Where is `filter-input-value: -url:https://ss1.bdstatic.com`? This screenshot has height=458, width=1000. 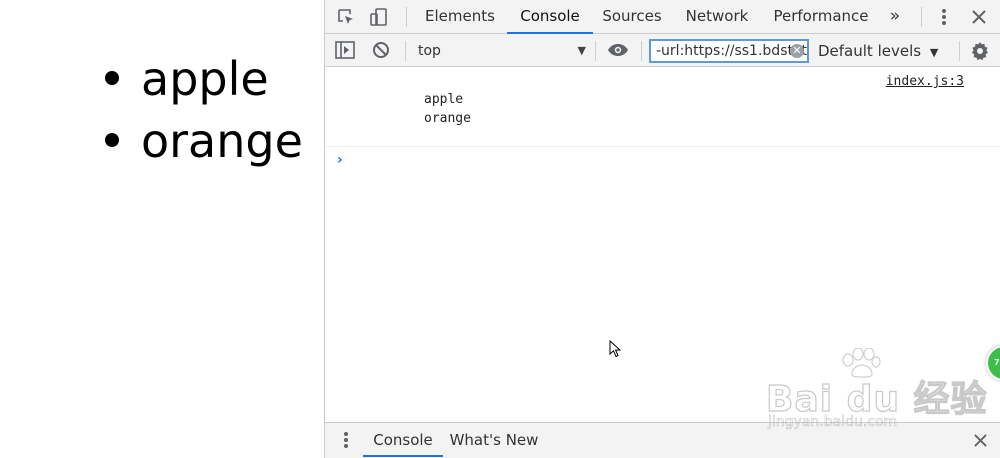 filter-input-value: -url:https://ss1.bdstatic.com is located at coordinates (732, 51).